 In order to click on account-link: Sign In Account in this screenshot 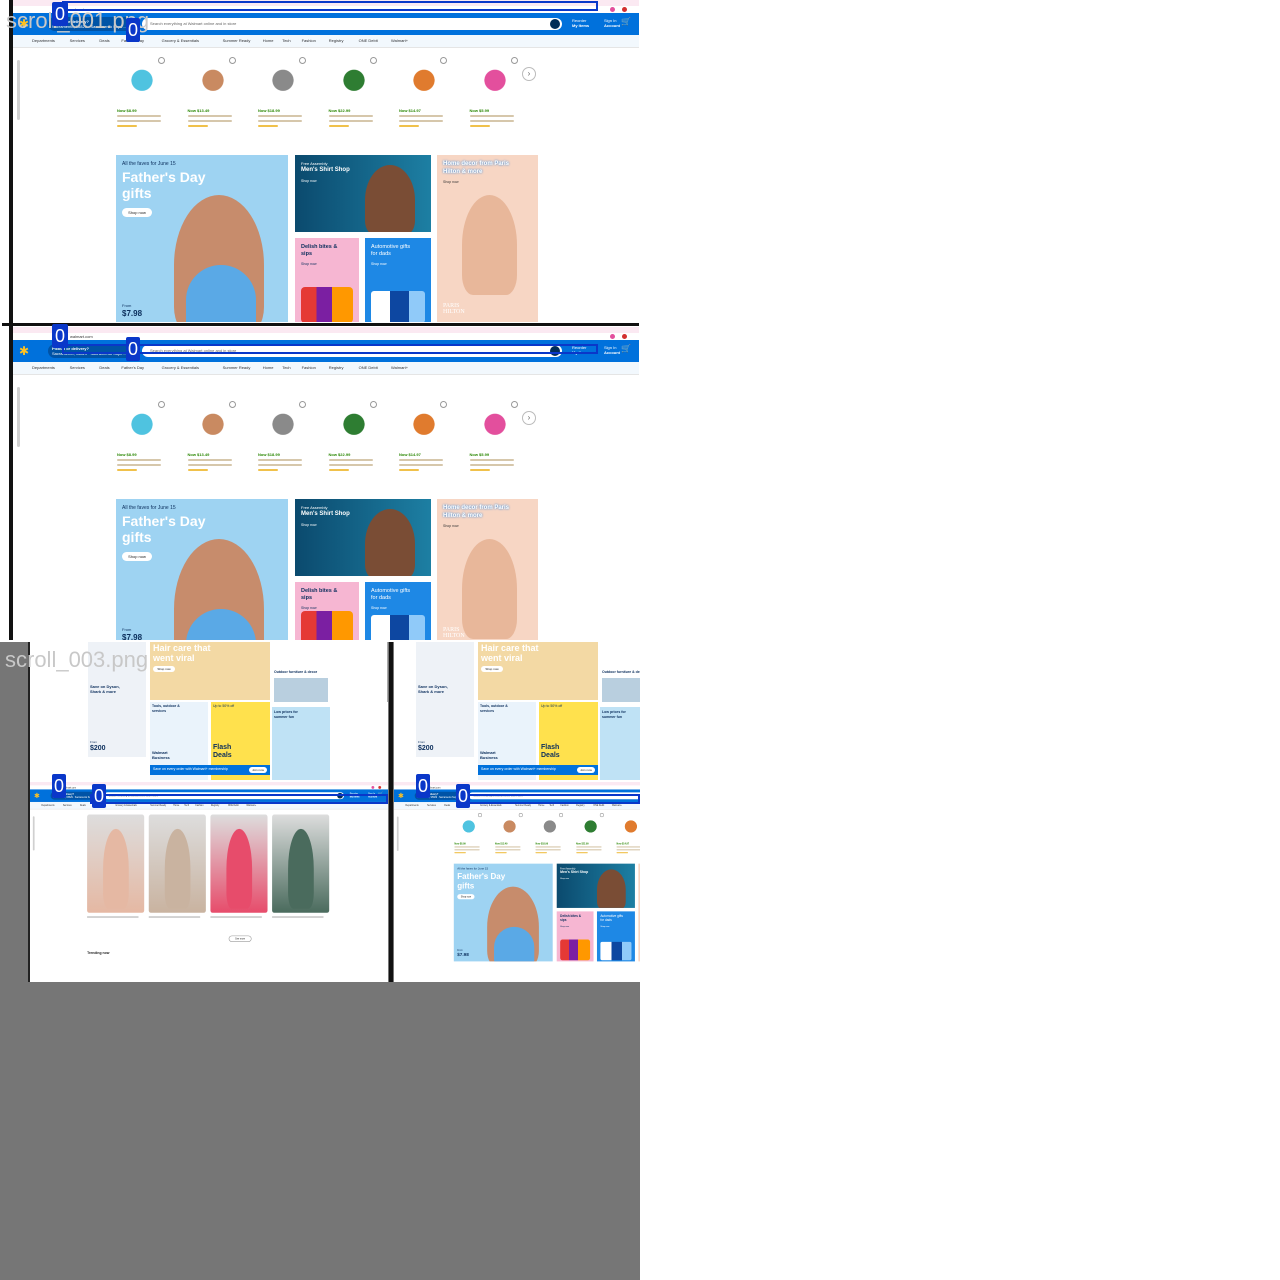, I will do `click(612, 23)`.